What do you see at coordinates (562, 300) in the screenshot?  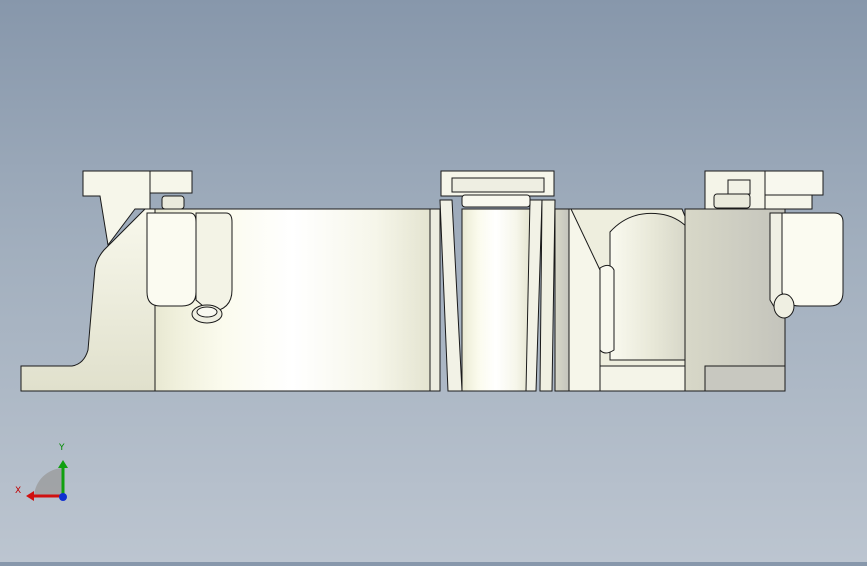 I see `right-housing` at bounding box center [562, 300].